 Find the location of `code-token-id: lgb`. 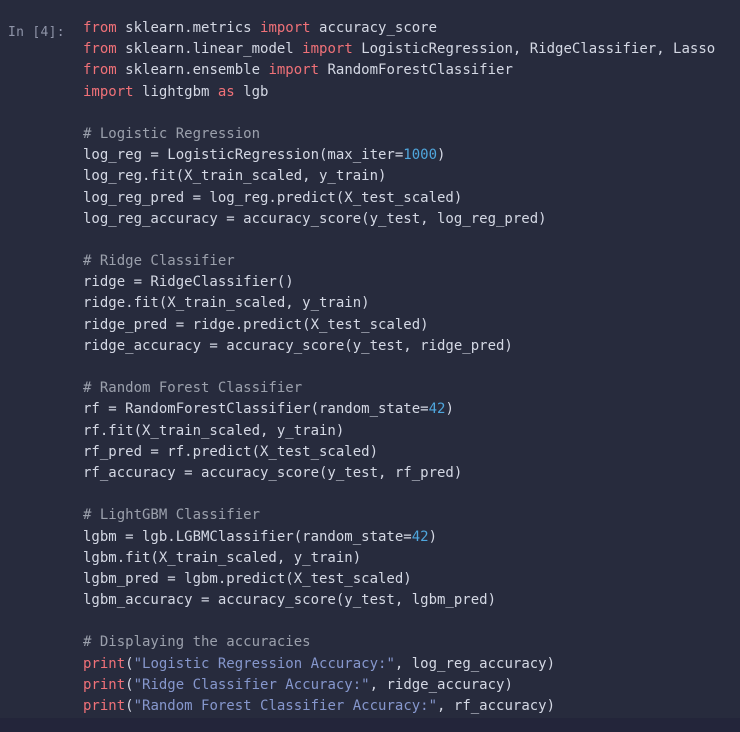

code-token-id: lgb is located at coordinates (256, 91).